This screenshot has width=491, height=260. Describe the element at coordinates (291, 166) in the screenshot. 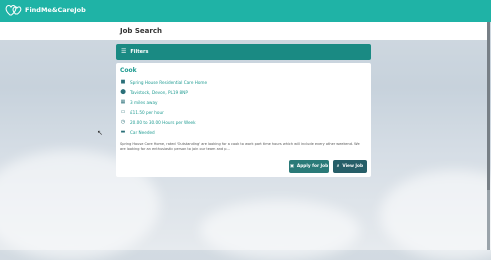

I see `apply-icon: ▣` at that location.